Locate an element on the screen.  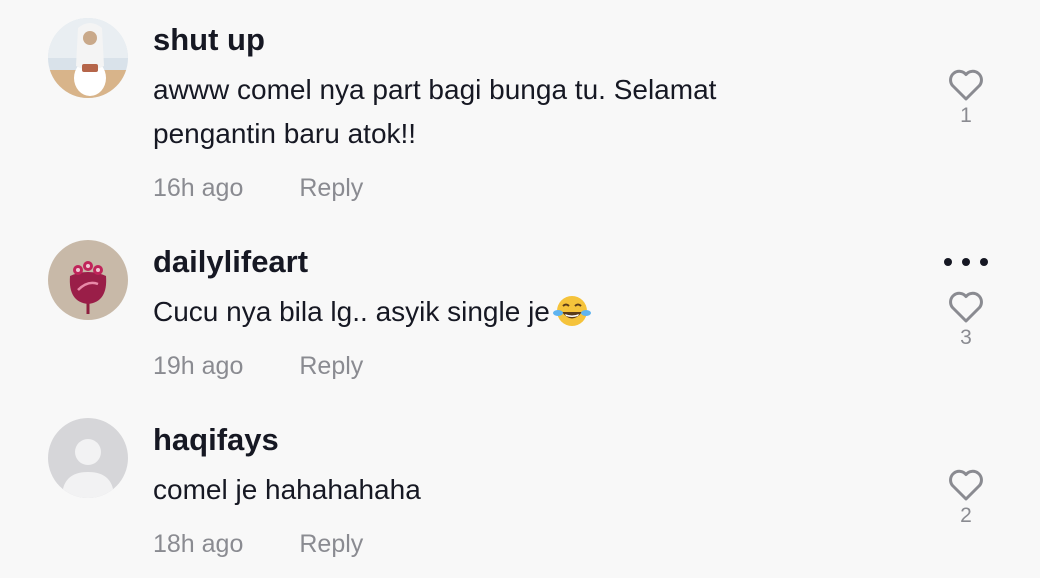
avatar-photo-icon is located at coordinates (88, 58).